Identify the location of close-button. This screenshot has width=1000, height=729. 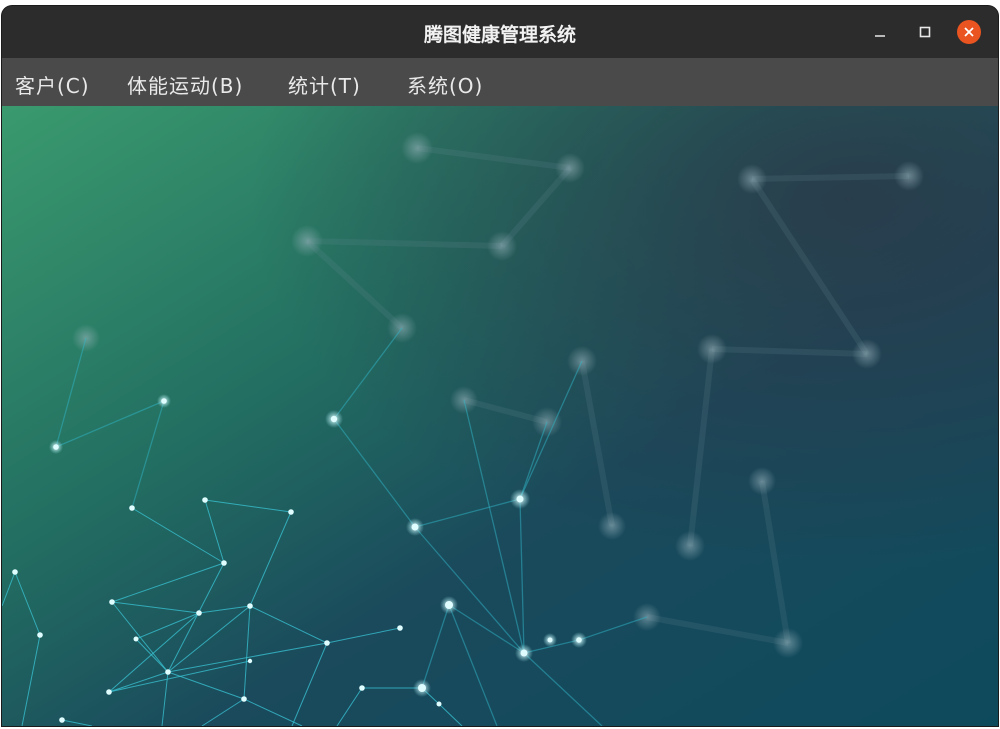
(969, 32).